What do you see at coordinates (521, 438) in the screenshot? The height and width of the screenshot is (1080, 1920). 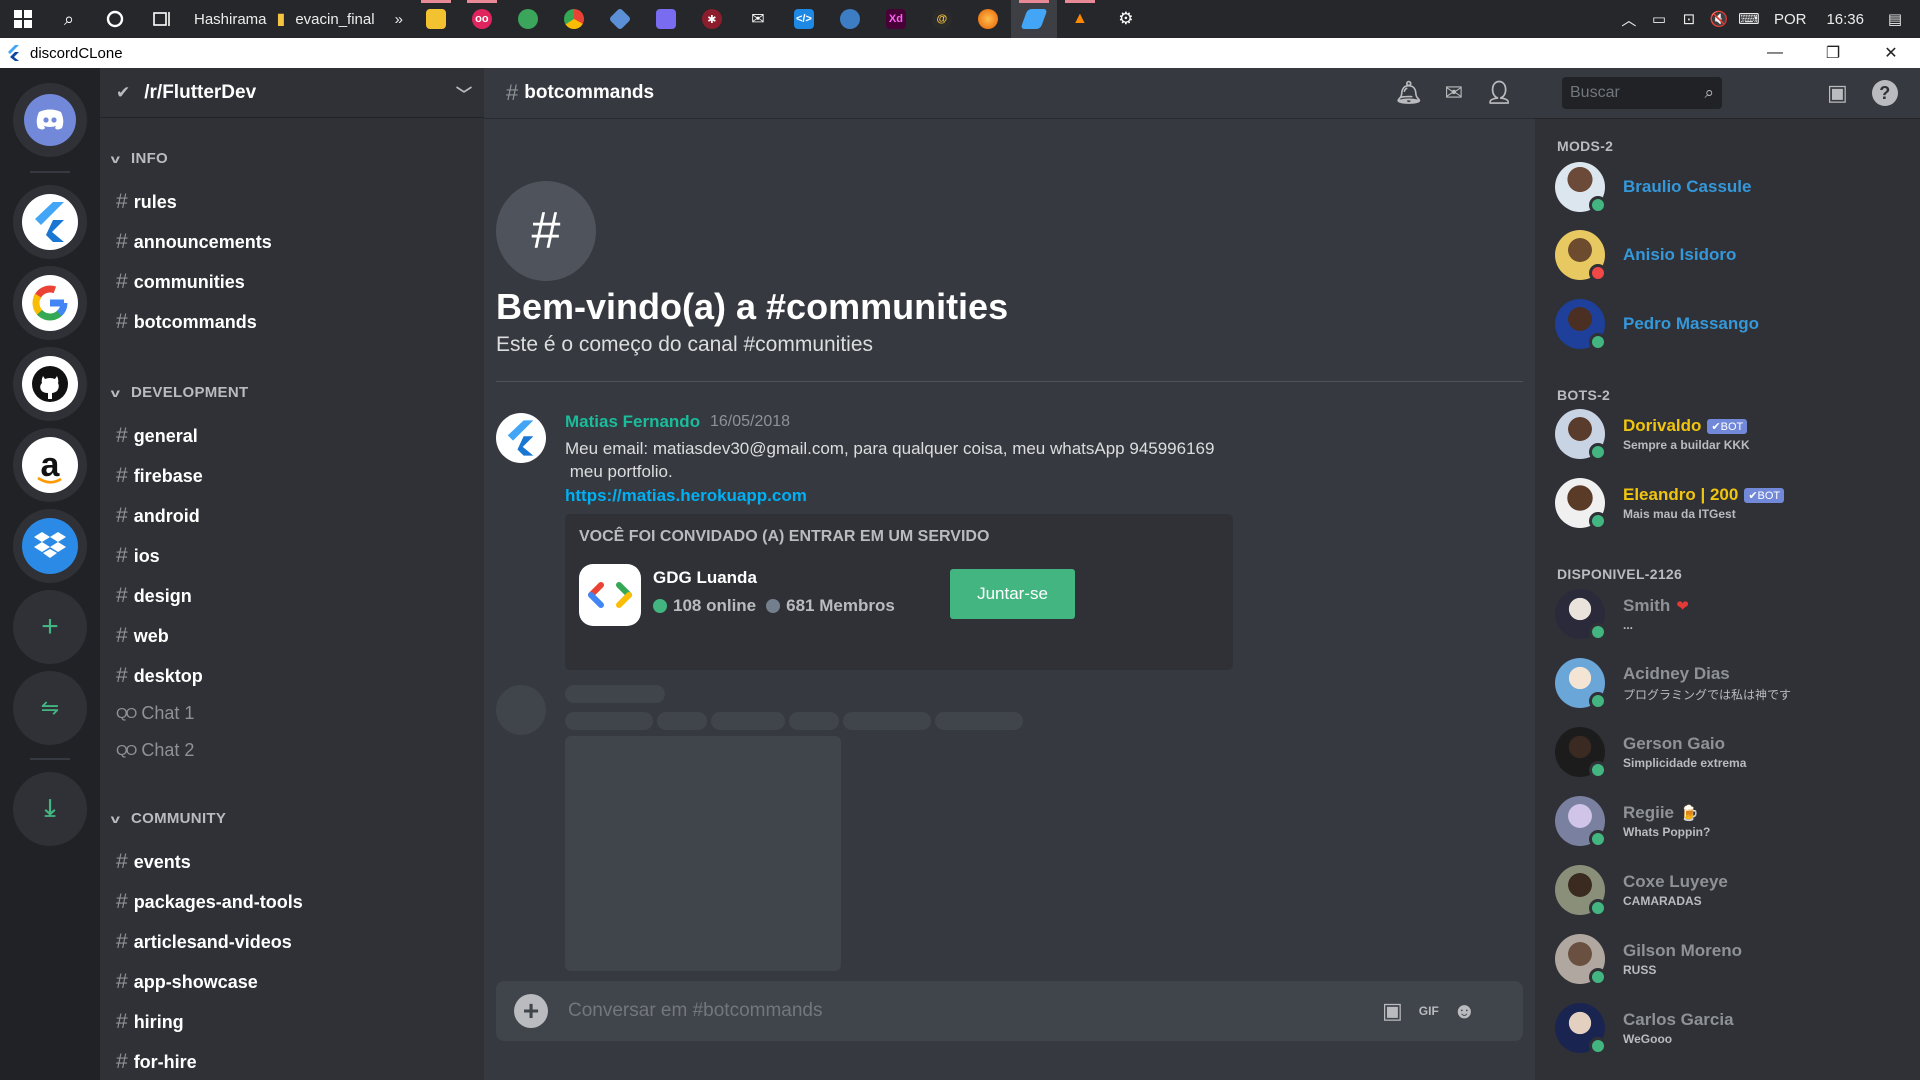 I see `avatar` at bounding box center [521, 438].